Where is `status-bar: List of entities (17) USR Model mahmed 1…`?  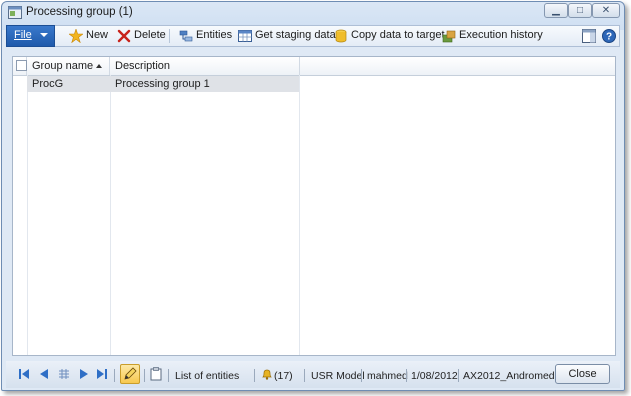
status-bar: List of entities (17) USR Model mahmed 1… is located at coordinates (313, 374).